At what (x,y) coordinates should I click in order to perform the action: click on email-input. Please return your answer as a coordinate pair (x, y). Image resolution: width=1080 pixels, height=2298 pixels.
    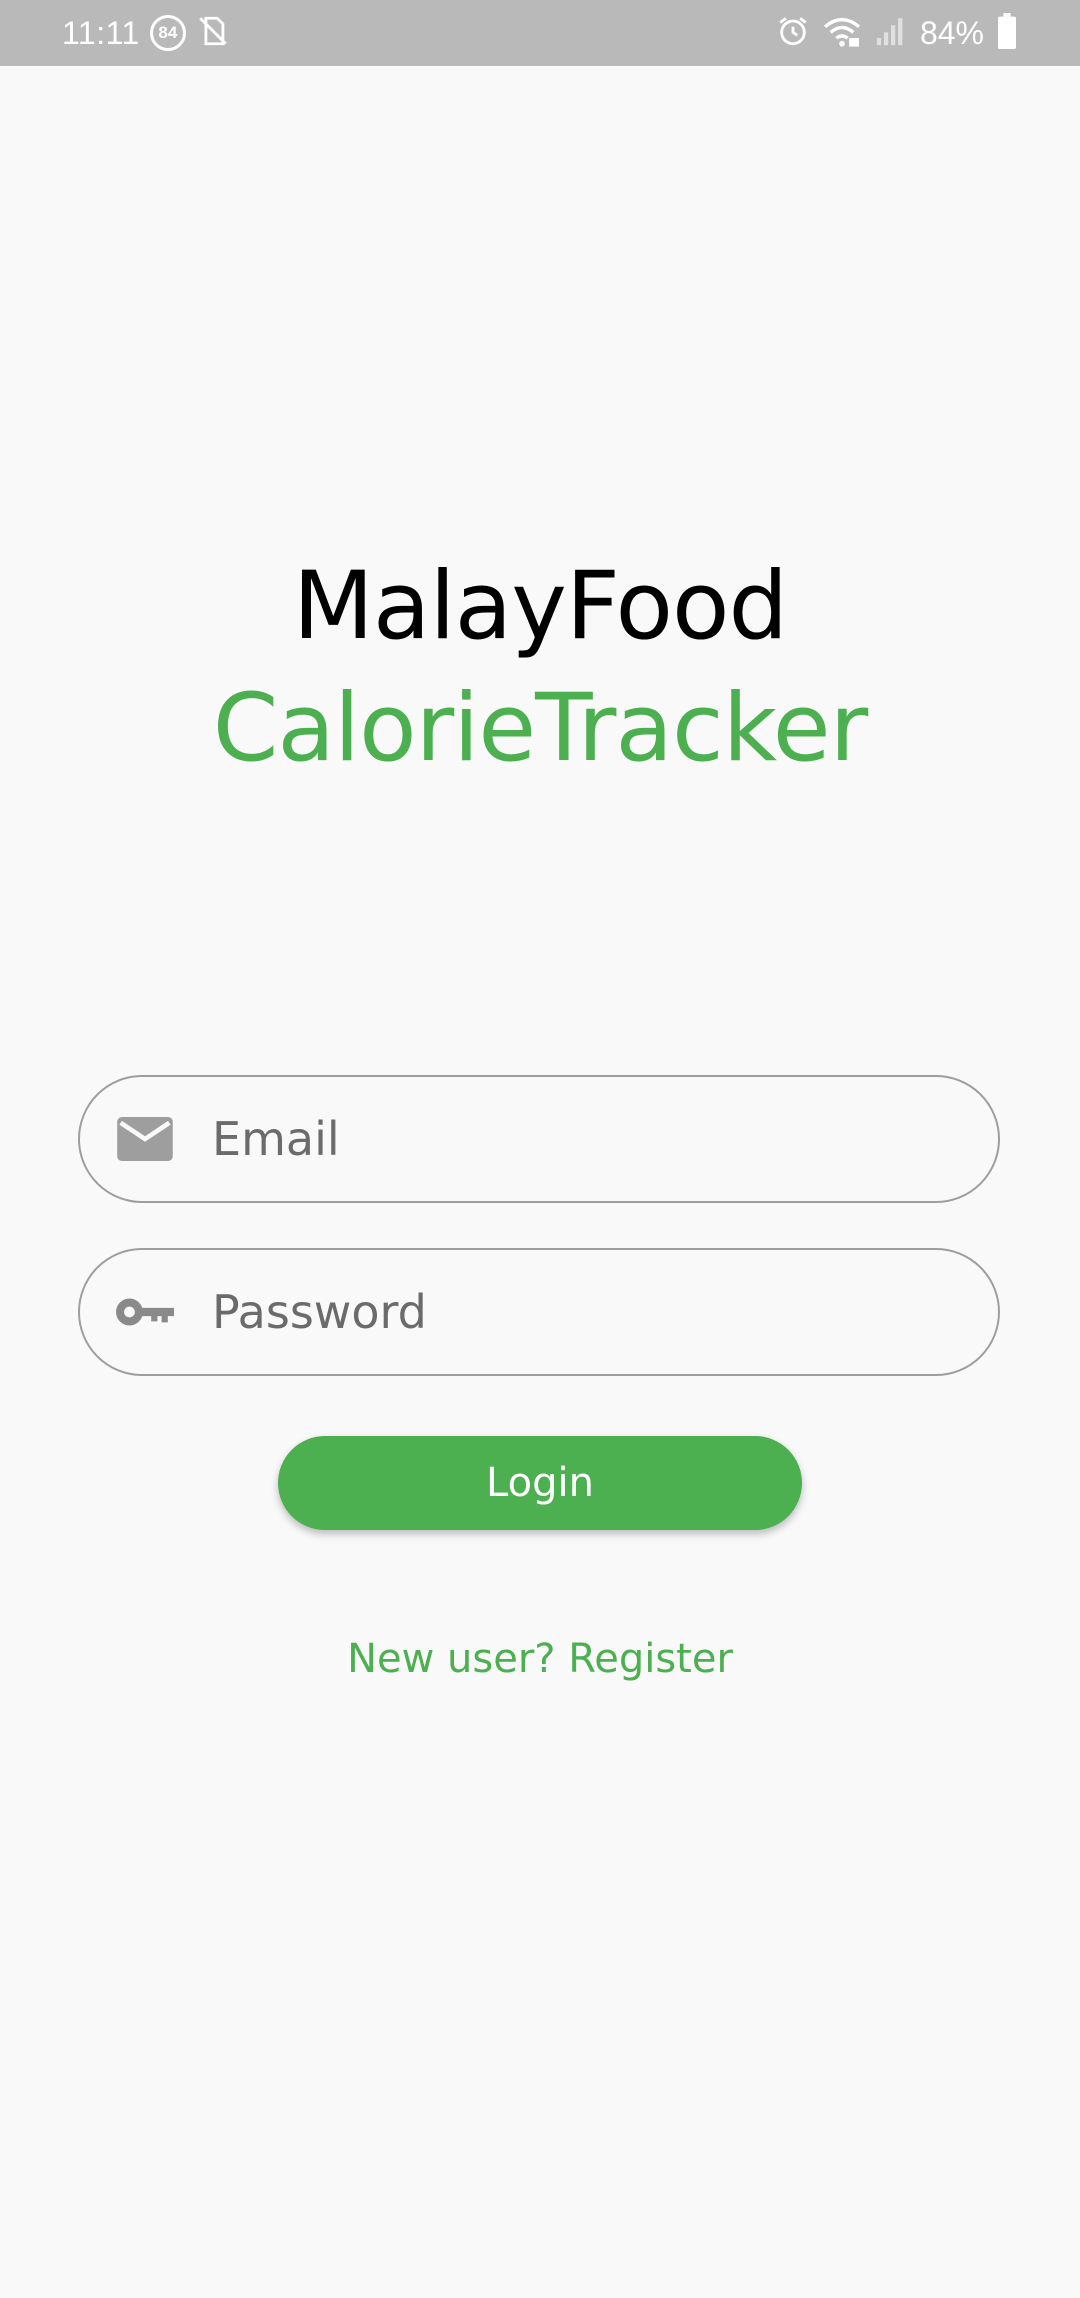
    Looking at the image, I should click on (592, 1139).